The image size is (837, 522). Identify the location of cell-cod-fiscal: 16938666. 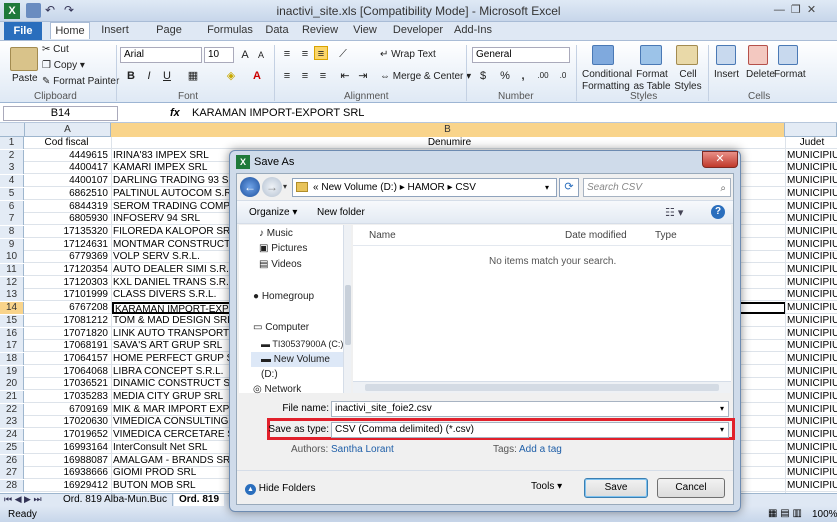
(67, 473).